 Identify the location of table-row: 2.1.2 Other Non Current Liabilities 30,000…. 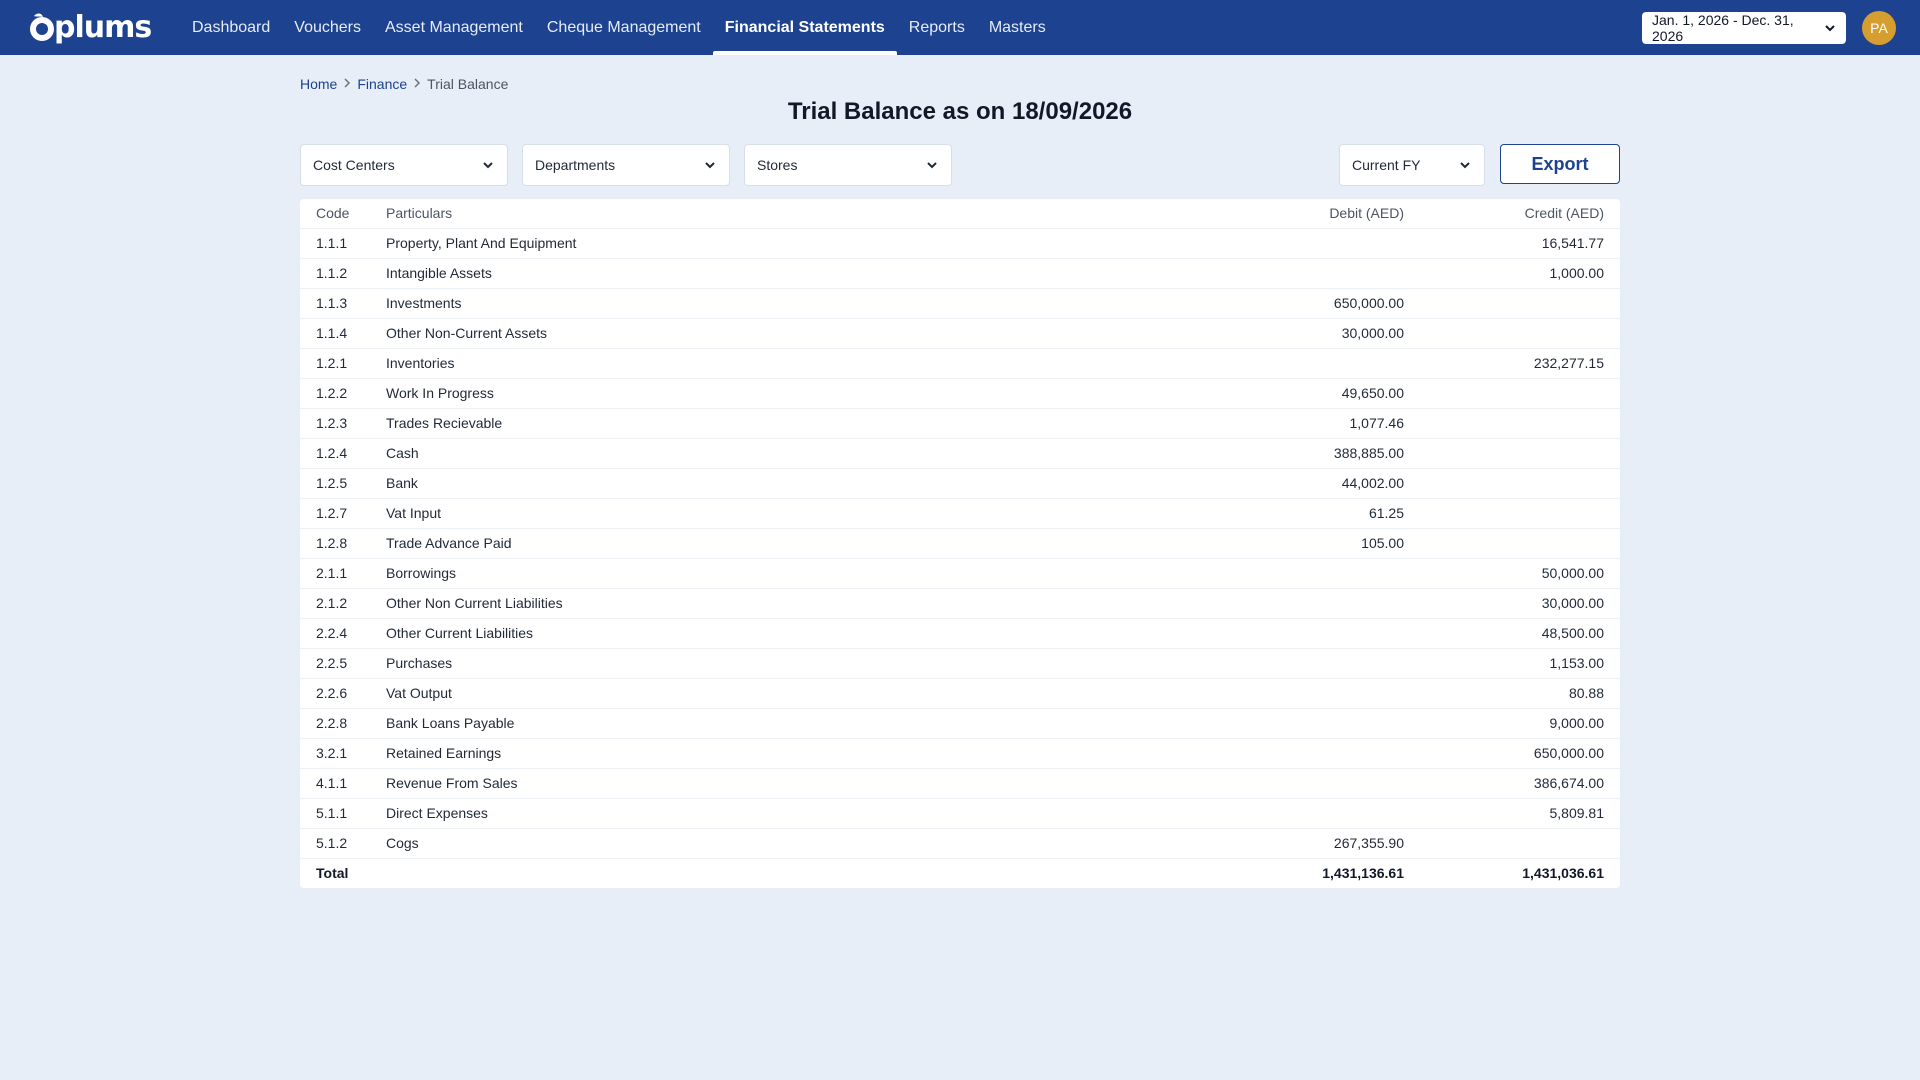
(960, 603).